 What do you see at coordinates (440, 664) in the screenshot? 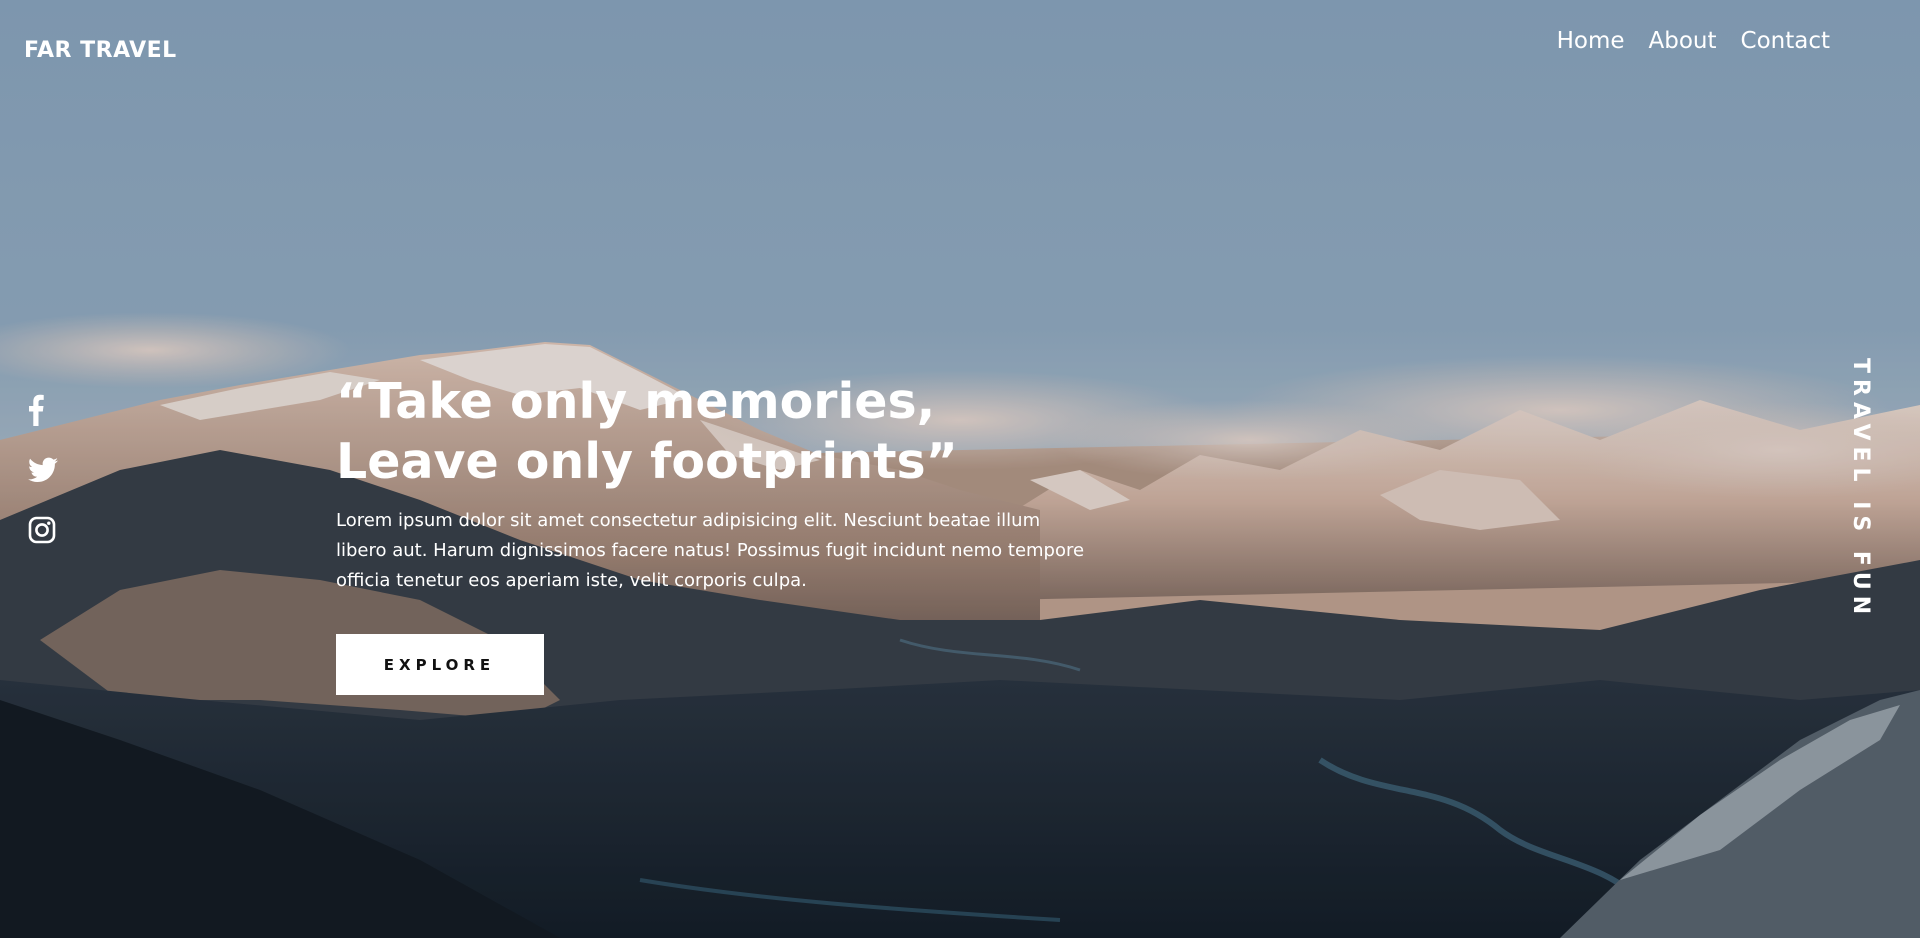
I see `explore-button: EXPLORE` at bounding box center [440, 664].